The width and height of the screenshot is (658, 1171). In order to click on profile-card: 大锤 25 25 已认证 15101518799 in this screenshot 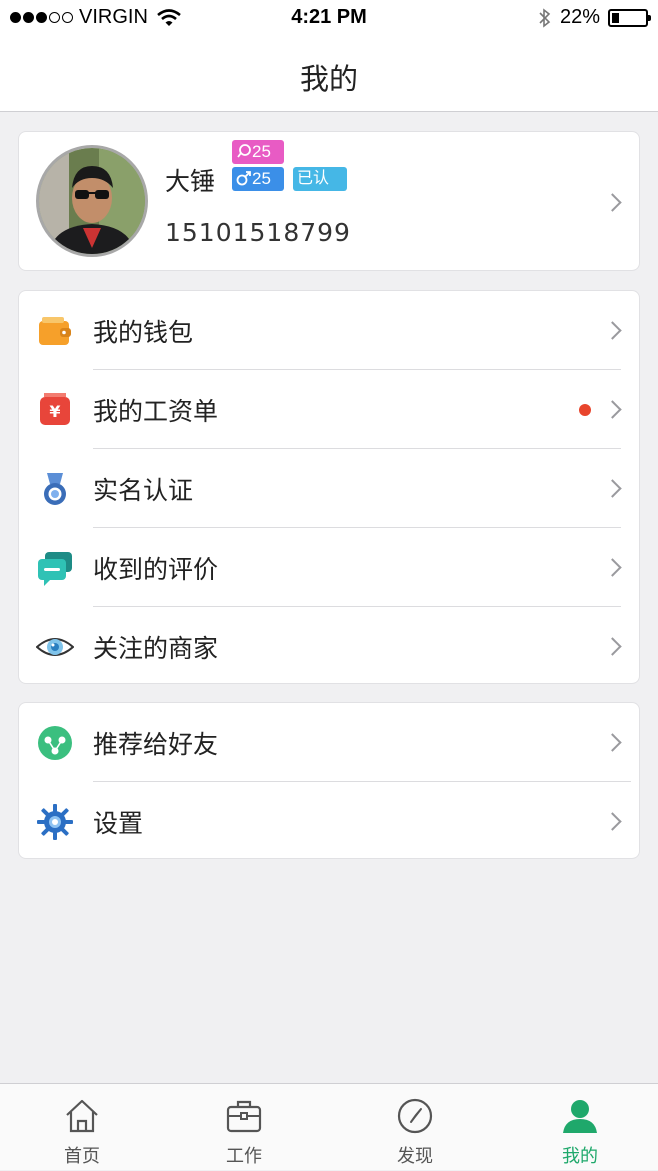, I will do `click(329, 201)`.